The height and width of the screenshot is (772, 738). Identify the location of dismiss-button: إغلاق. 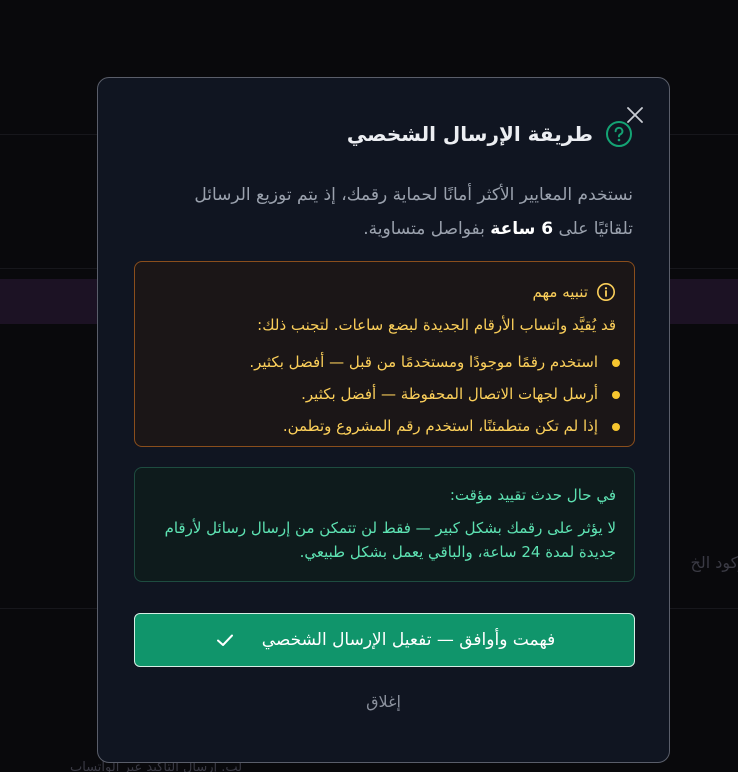
(383, 701).